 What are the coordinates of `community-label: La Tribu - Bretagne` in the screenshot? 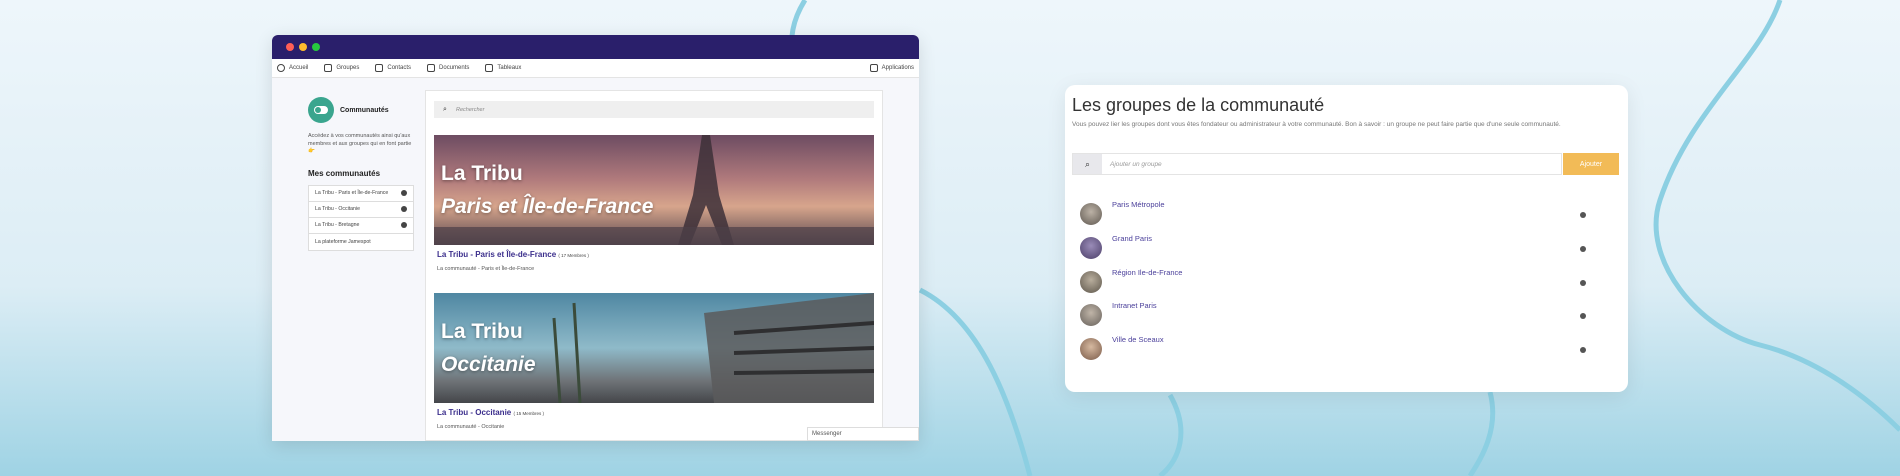 It's located at (337, 225).